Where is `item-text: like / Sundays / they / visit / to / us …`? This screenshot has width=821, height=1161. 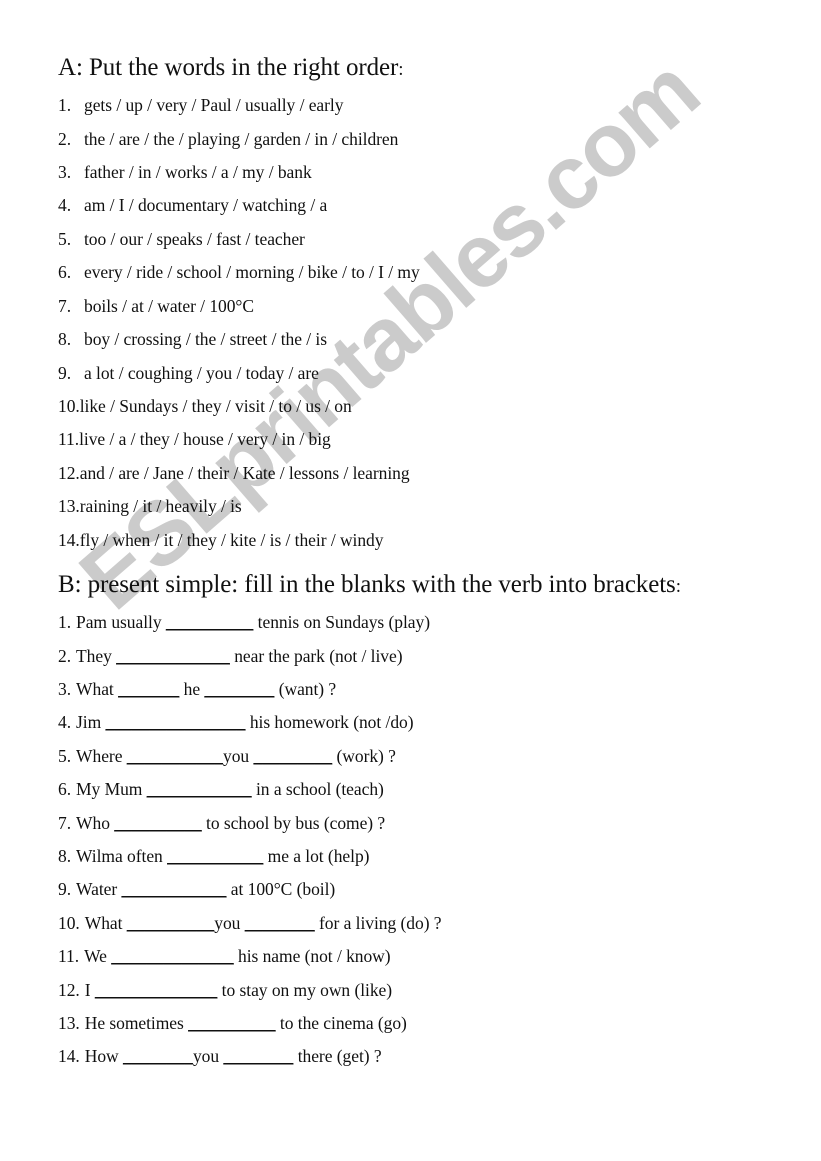 item-text: like / Sundays / they / visit / to / us … is located at coordinates (215, 405).